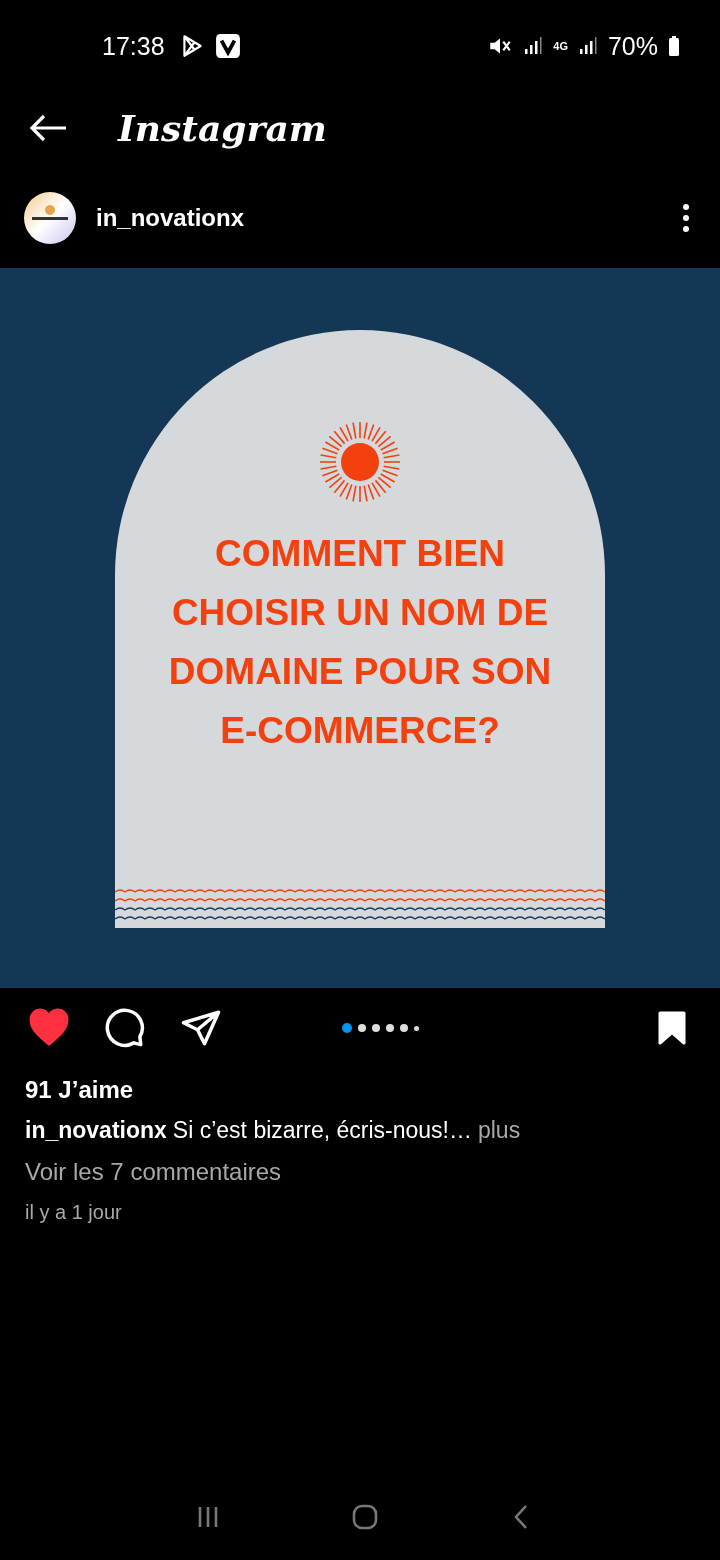 This screenshot has height=1560, width=720. I want to click on post-title-line: DOMAINE POUR SON, so click(360, 672).